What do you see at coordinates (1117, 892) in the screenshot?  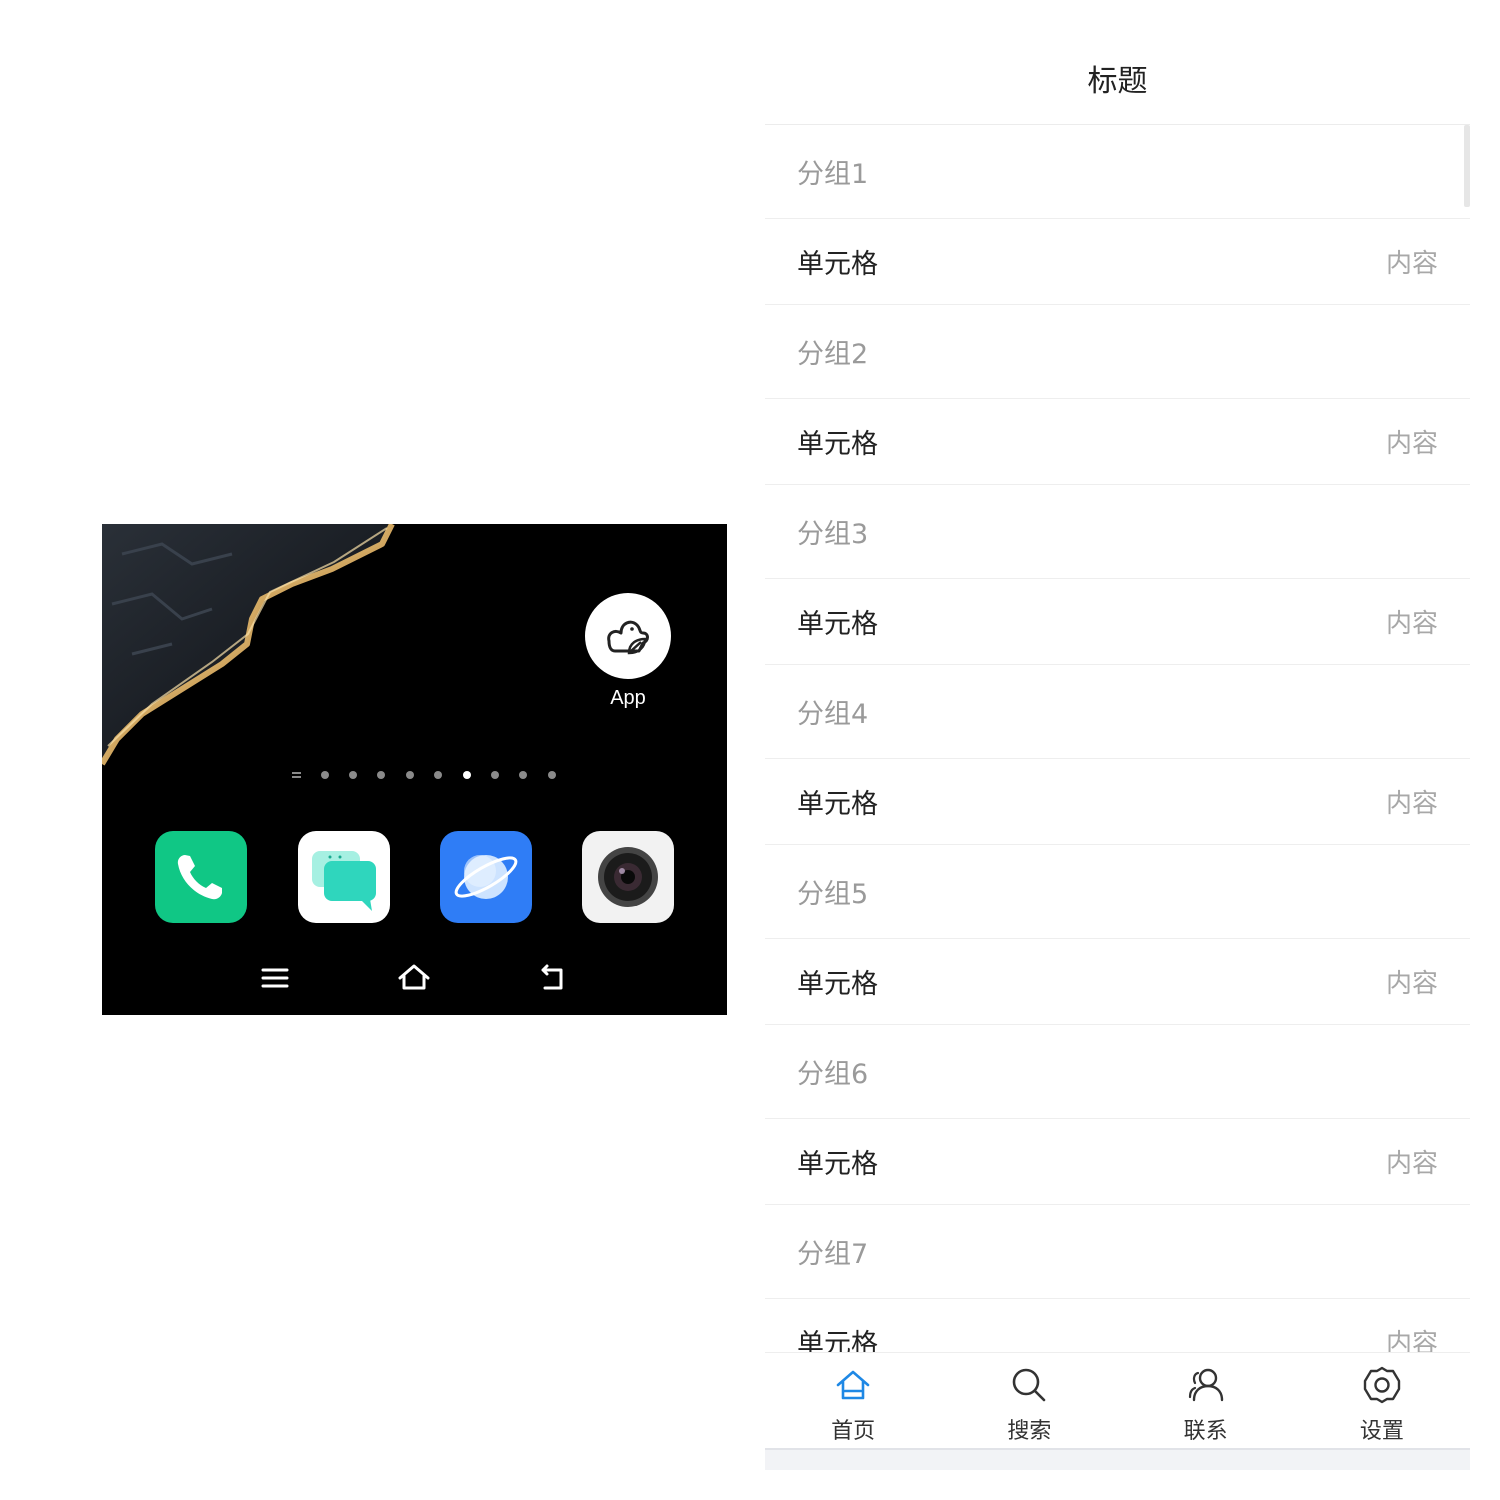 I see `group-header: 分组5` at bounding box center [1117, 892].